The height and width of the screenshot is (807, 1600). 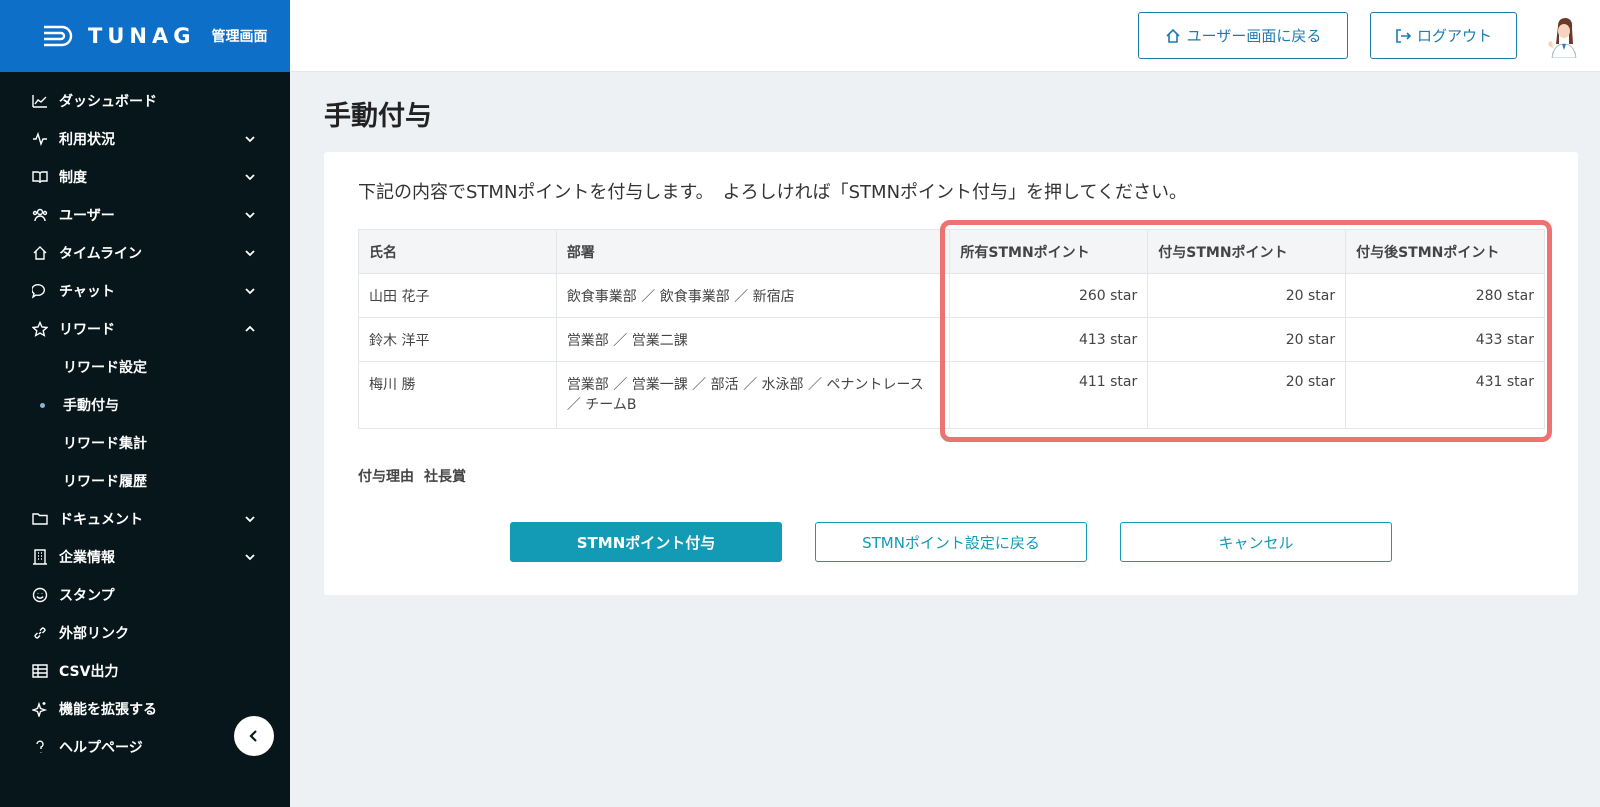 What do you see at coordinates (145, 367) in the screenshot?
I see `sidebar-sub-reward-settings: リワード設定` at bounding box center [145, 367].